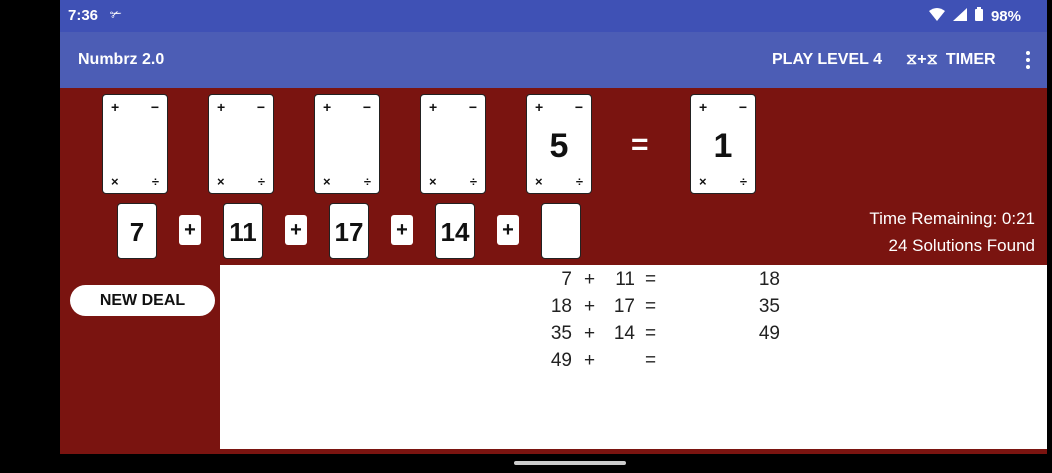 The height and width of the screenshot is (473, 1052). Describe the element at coordinates (962, 245) in the screenshot. I see `solutions-found: 24 Solutions Found` at that location.